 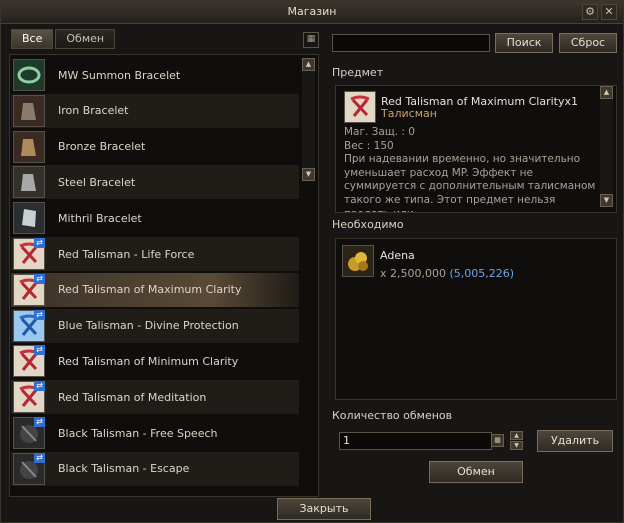 What do you see at coordinates (575, 441) in the screenshot?
I see `delete-button: Удалить` at bounding box center [575, 441].